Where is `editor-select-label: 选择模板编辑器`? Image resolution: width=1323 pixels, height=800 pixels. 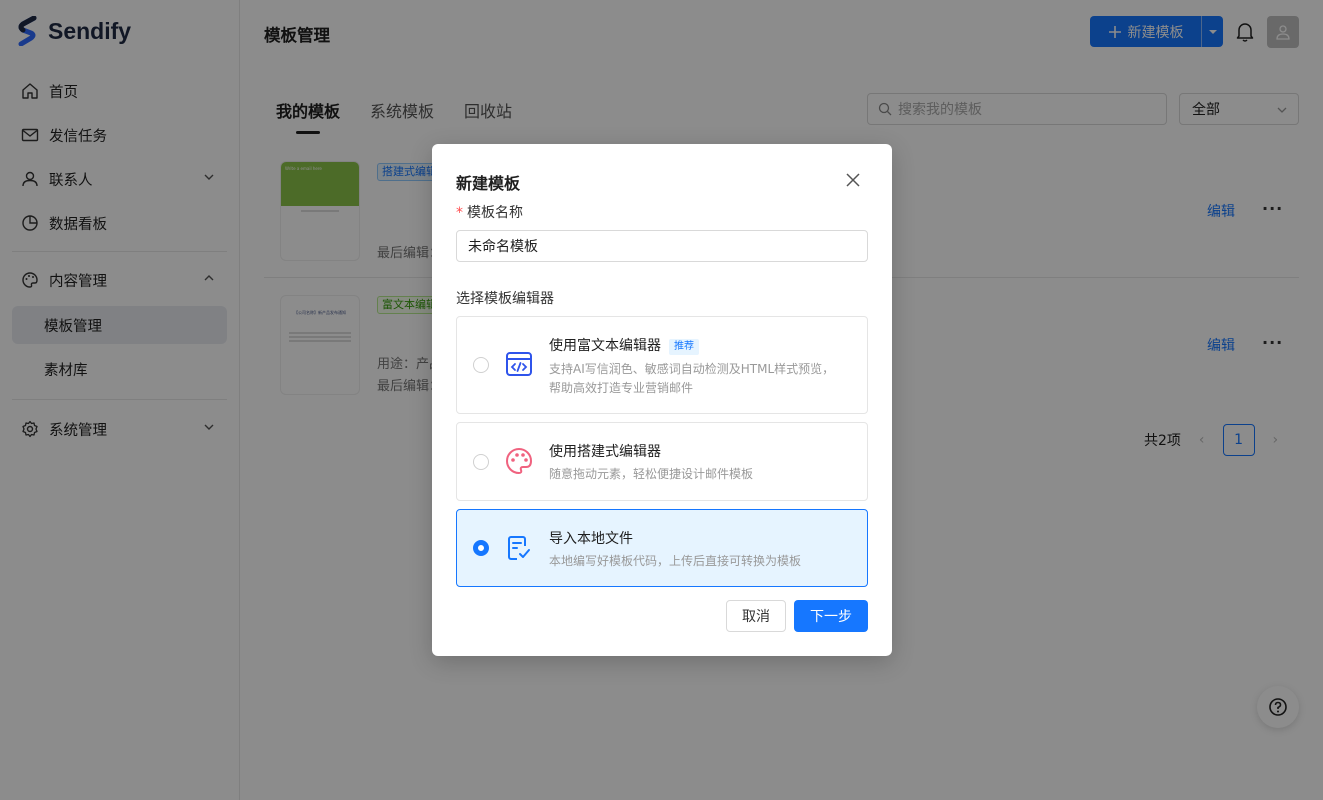
editor-select-label: 选择模板编辑器 is located at coordinates (505, 299).